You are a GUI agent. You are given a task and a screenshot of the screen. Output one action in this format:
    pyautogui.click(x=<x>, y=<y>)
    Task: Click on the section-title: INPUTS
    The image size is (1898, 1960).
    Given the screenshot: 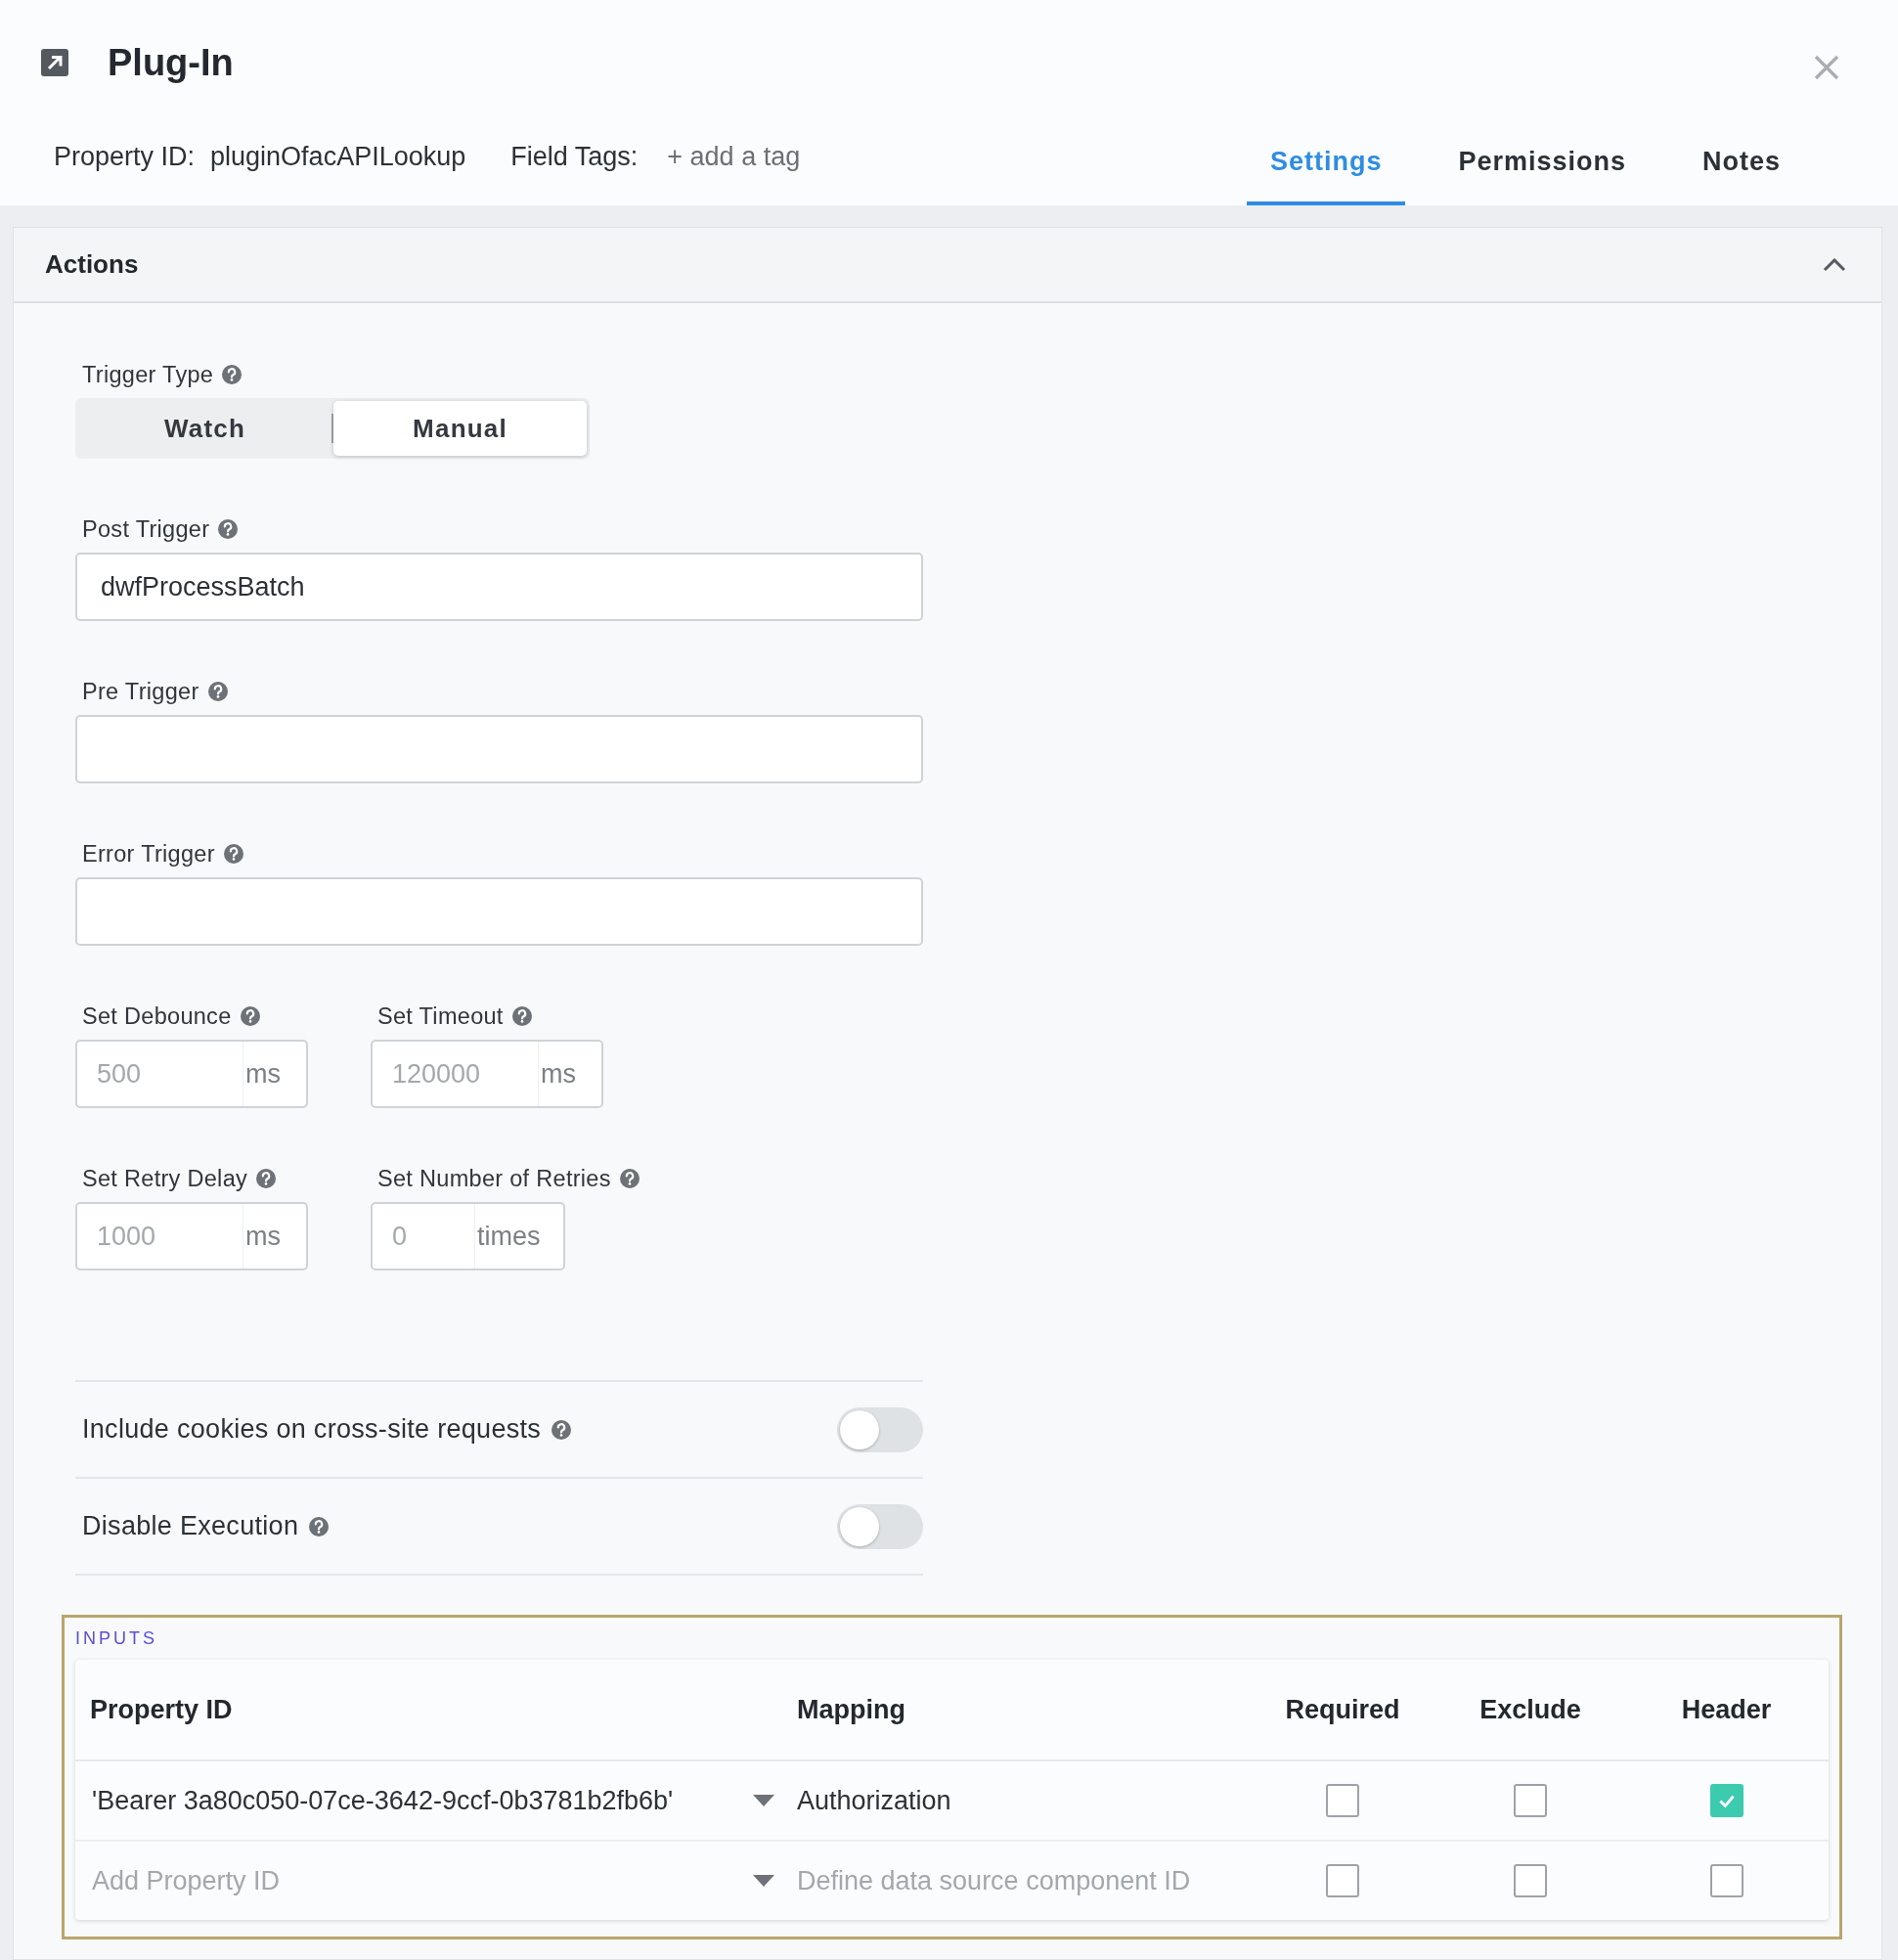 What is the action you would take?
    pyautogui.click(x=117, y=1639)
    